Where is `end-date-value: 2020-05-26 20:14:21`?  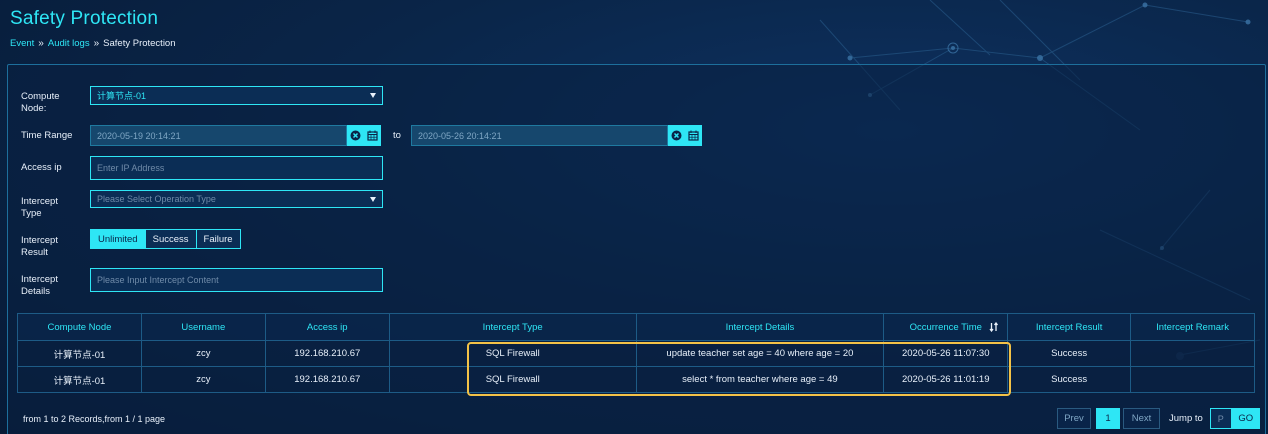
end-date-value: 2020-05-26 20:14:21 is located at coordinates (539, 135).